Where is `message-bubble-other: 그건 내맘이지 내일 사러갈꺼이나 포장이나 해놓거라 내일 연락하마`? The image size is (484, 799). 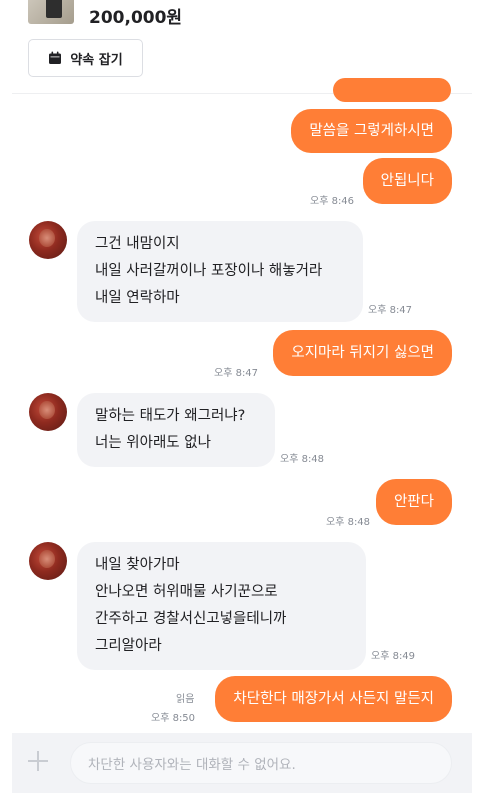
message-bubble-other: 그건 내맘이지 내일 사러갈꺼이나 포장이나 해놓거라 내일 연락하마 is located at coordinates (220, 271).